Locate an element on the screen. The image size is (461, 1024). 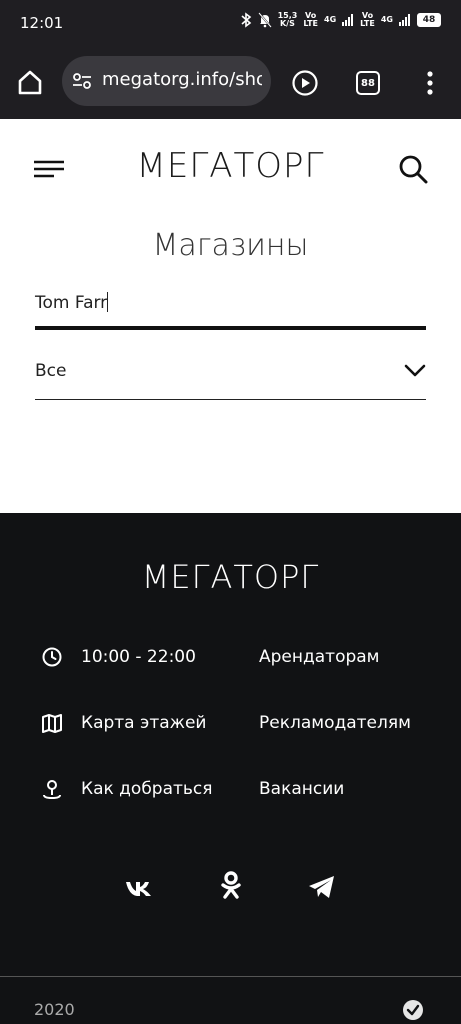
signal-2-label: 4G is located at coordinates (386, 19).